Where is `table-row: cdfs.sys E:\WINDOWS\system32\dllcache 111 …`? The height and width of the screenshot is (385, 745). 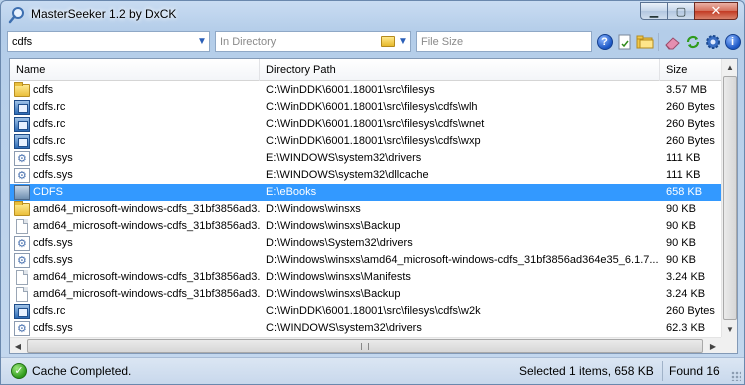 table-row: cdfs.sys E:\WINDOWS\system32\dllcache 111 … is located at coordinates (365, 175).